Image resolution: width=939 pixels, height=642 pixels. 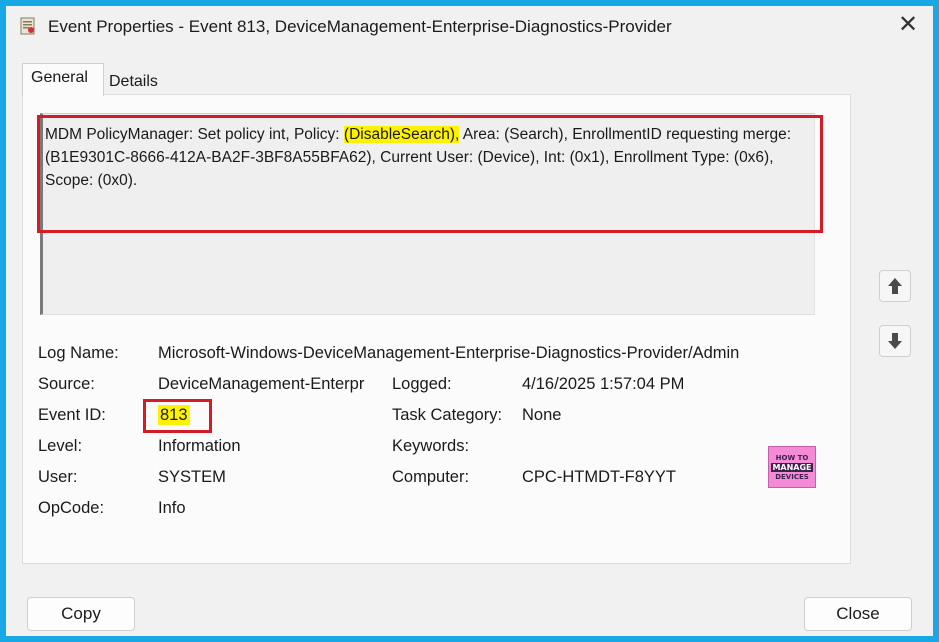 I want to click on task-category-value: None, so click(x=542, y=415).